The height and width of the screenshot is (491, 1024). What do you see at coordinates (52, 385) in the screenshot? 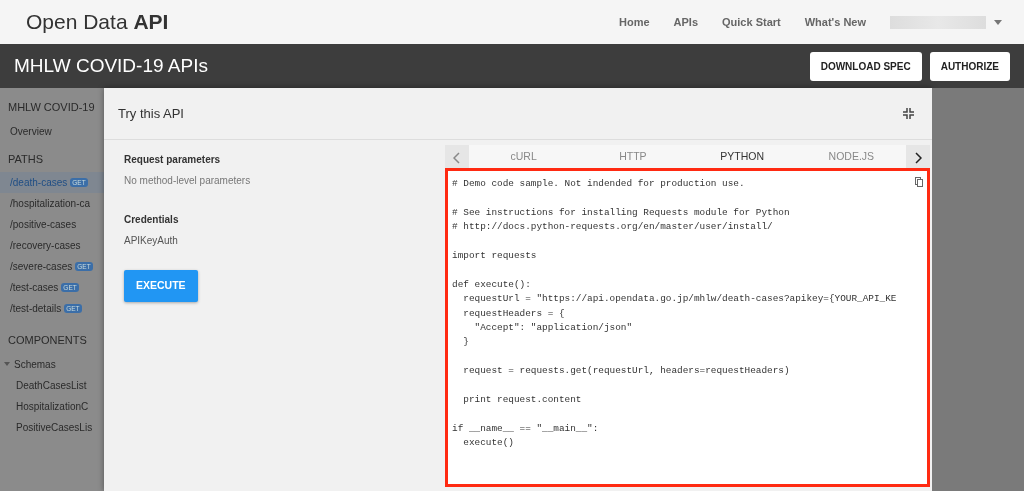
I see `schema-item: DeathCasesList` at bounding box center [52, 385].